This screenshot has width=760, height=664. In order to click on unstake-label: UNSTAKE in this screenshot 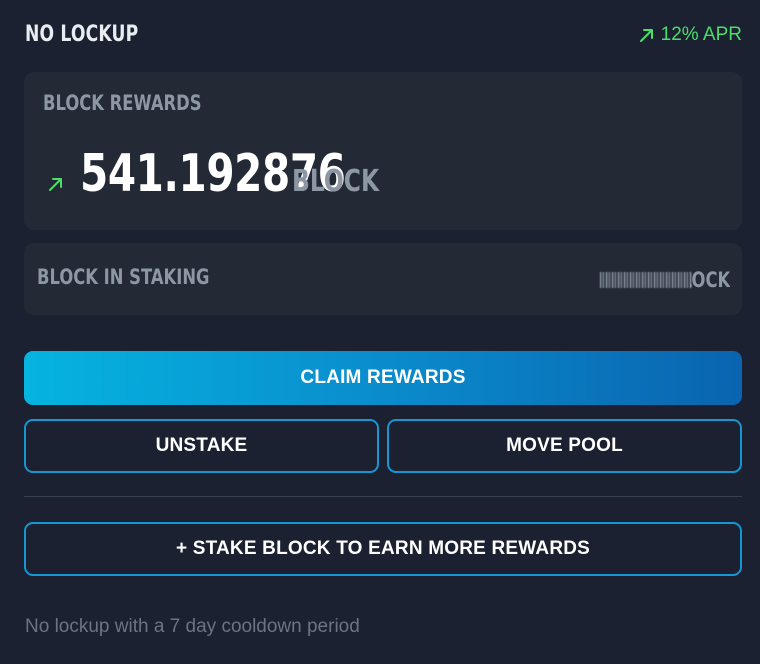, I will do `click(201, 445)`.